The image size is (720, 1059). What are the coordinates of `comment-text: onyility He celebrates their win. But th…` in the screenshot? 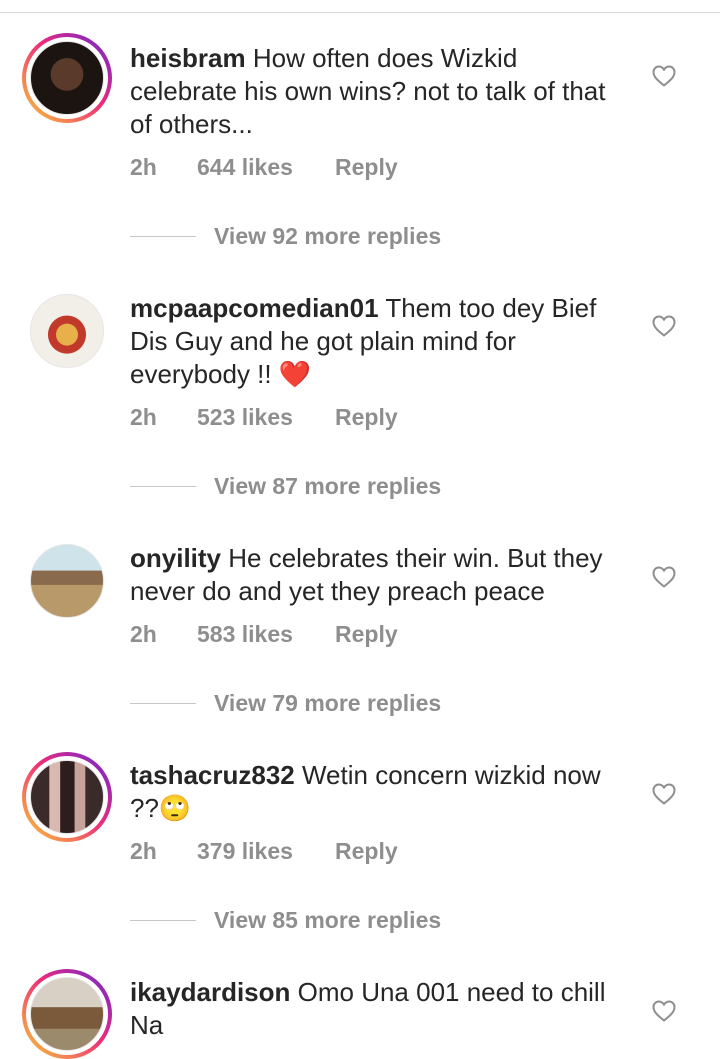 It's located at (380, 575).